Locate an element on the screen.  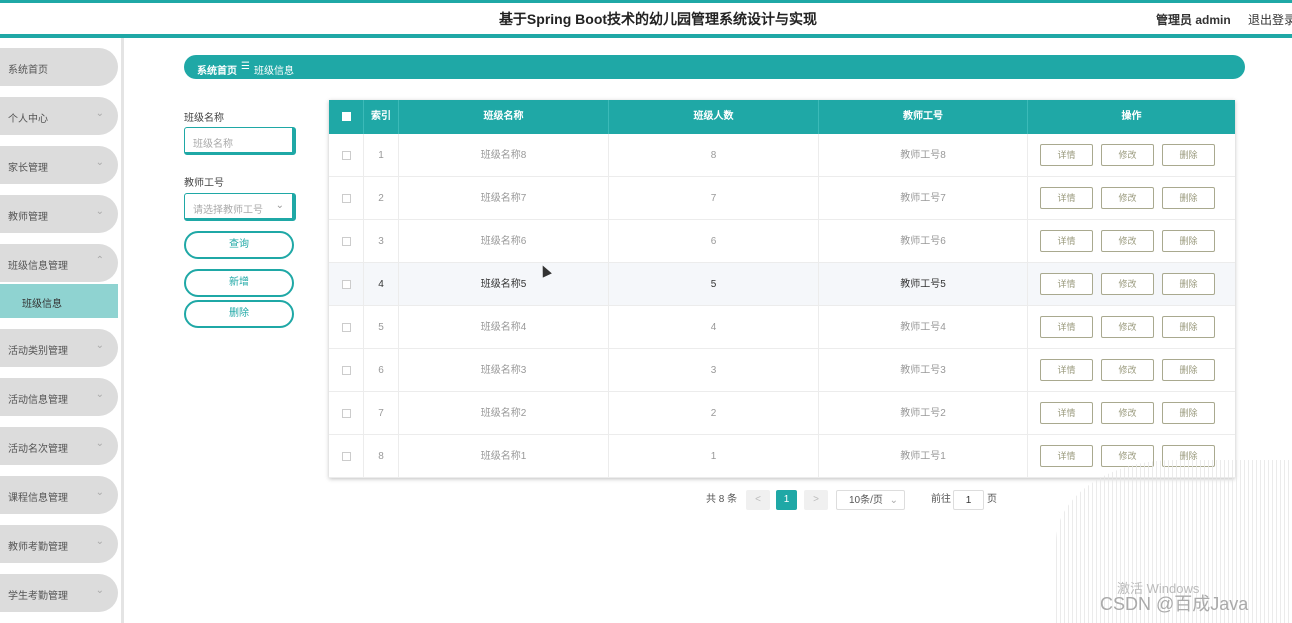
sidebar-item-home: 系统首页 is located at coordinates (59, 67).